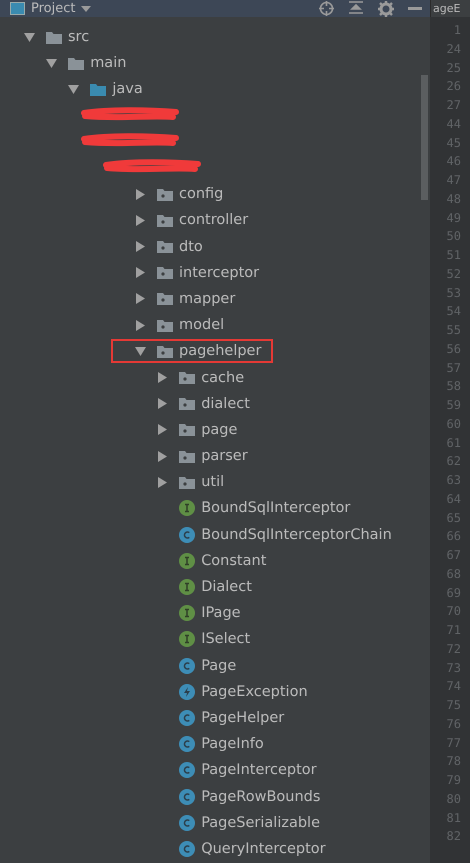  Describe the element at coordinates (259, 770) in the screenshot. I see `tree-item: PageInterceptor` at that location.